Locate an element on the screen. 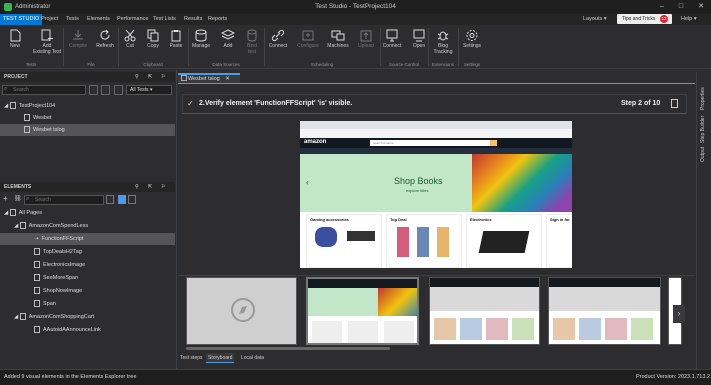  tab-storyboard: Storyboard is located at coordinates (220, 358).